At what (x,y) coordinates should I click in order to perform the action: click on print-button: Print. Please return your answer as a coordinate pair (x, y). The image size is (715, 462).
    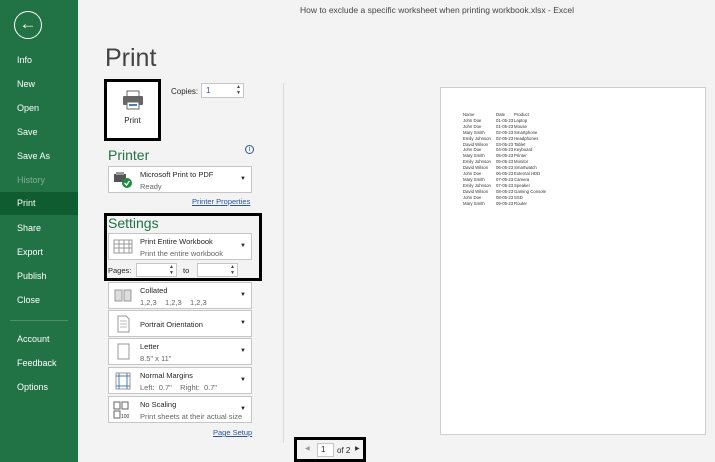
    Looking at the image, I should click on (132, 110).